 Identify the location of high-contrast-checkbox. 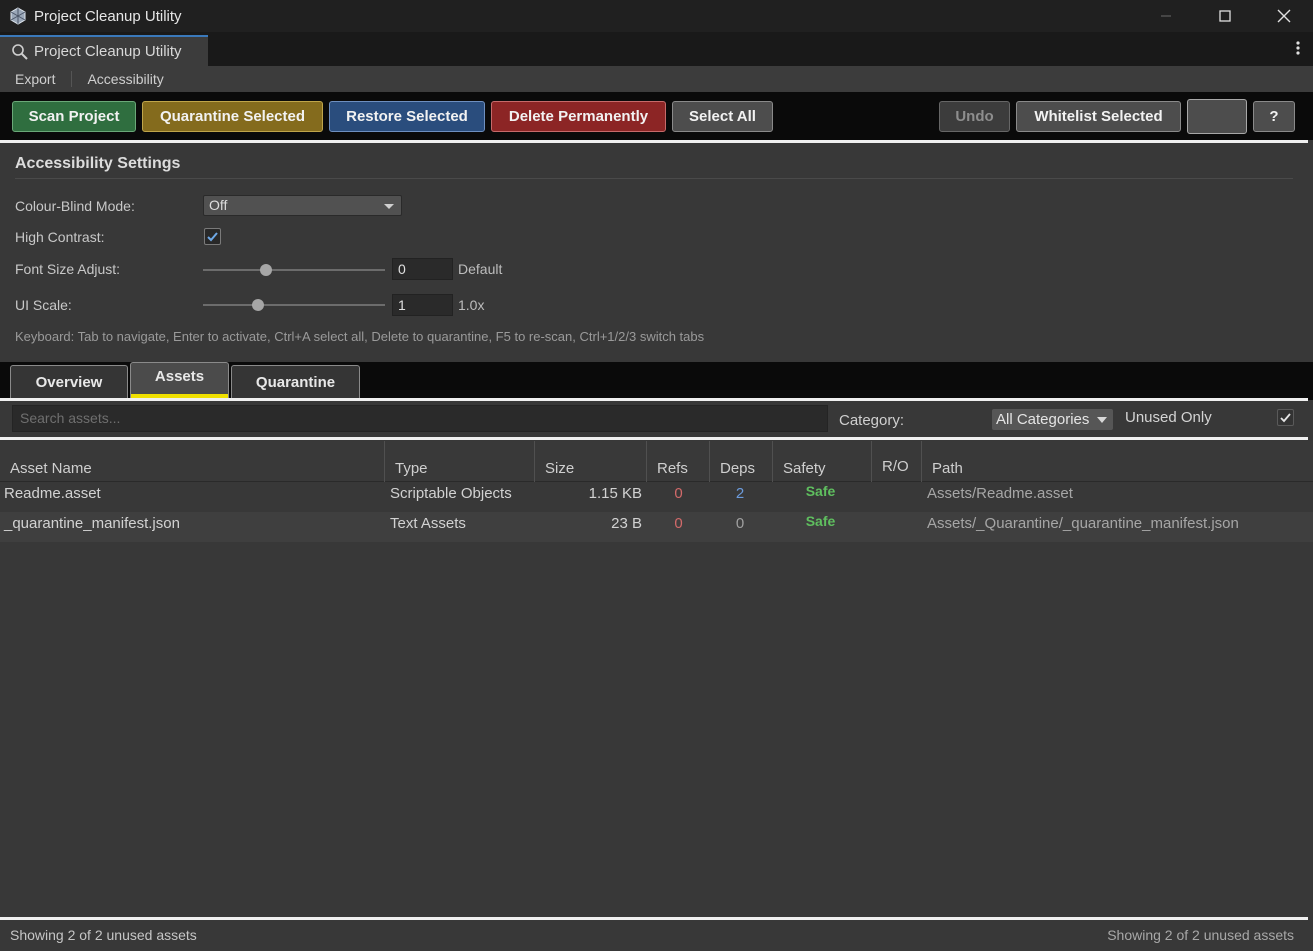
(212, 236).